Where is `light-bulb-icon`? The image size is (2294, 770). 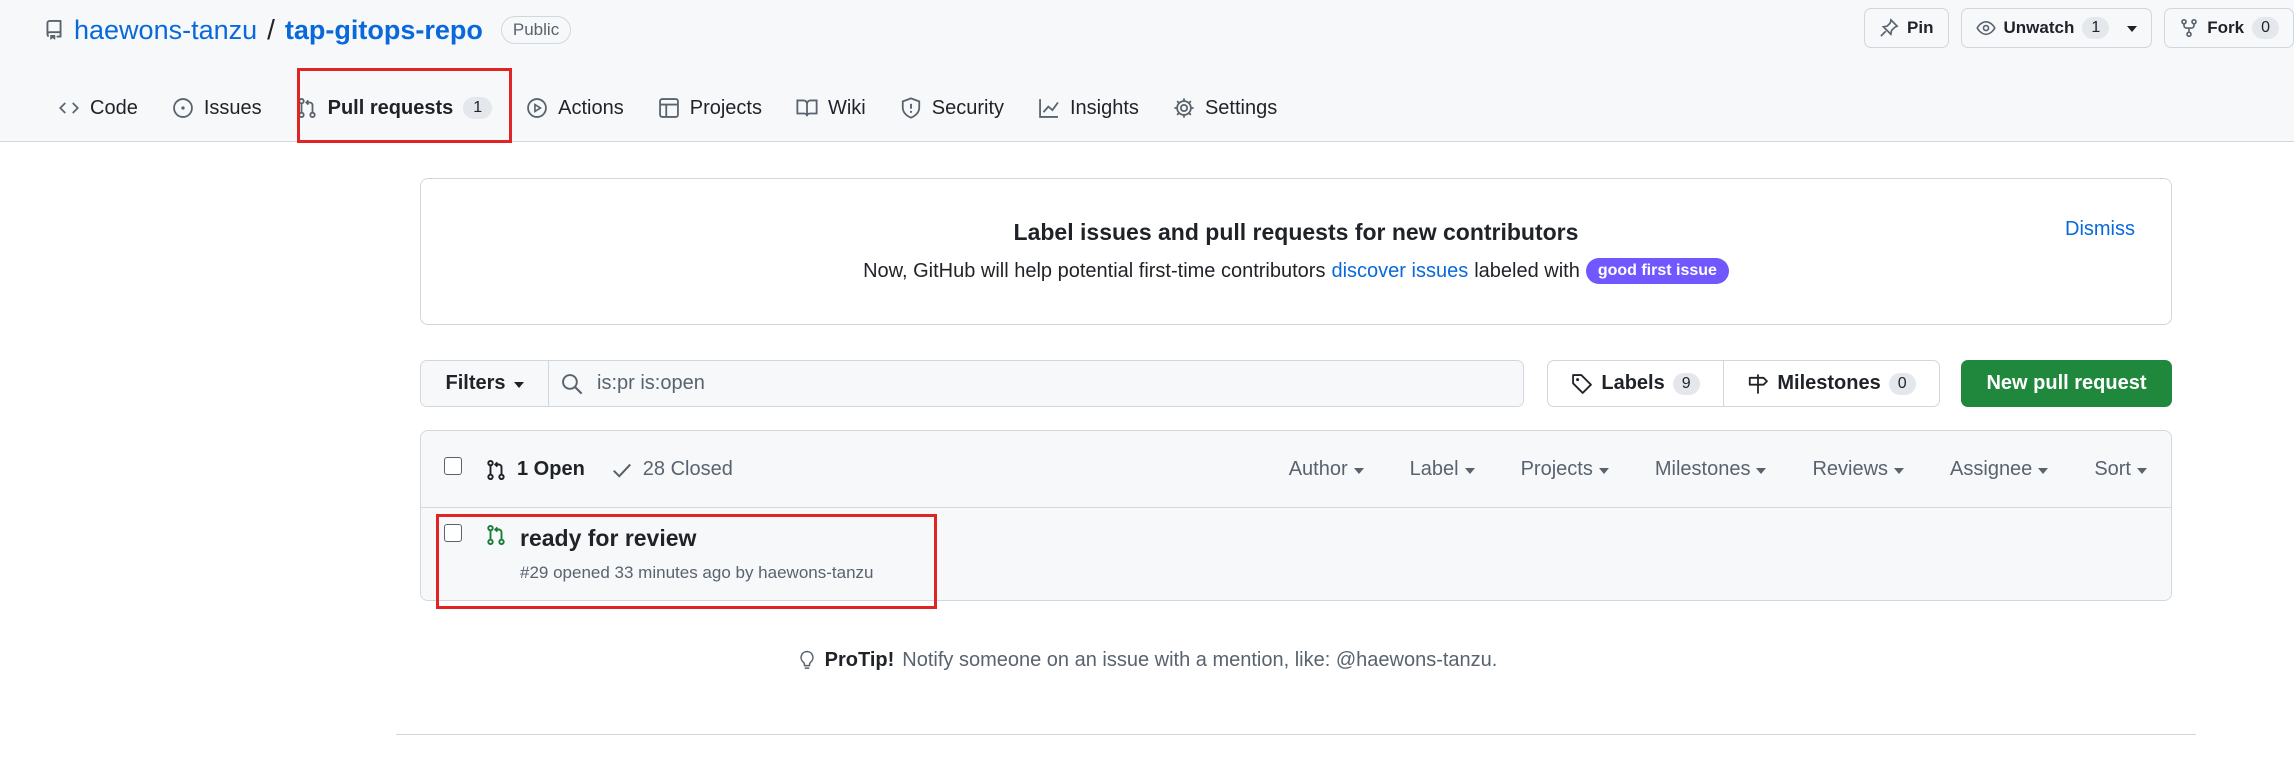 light-bulb-icon is located at coordinates (807, 660).